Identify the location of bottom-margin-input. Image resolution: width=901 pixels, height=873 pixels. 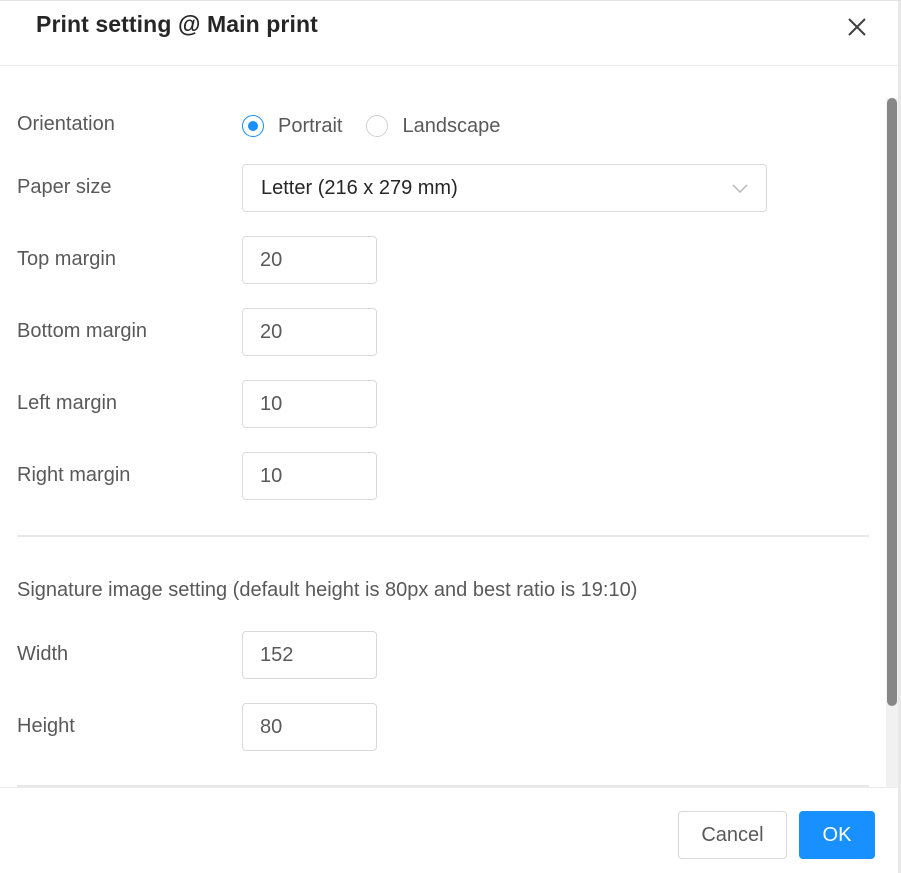
(309, 332).